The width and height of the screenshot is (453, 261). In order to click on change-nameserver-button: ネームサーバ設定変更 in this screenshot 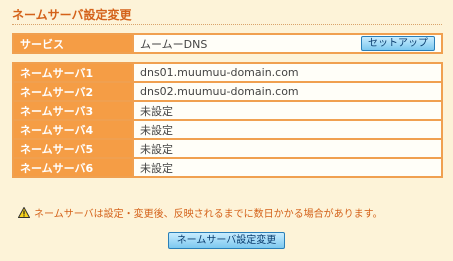, I will do `click(226, 240)`.